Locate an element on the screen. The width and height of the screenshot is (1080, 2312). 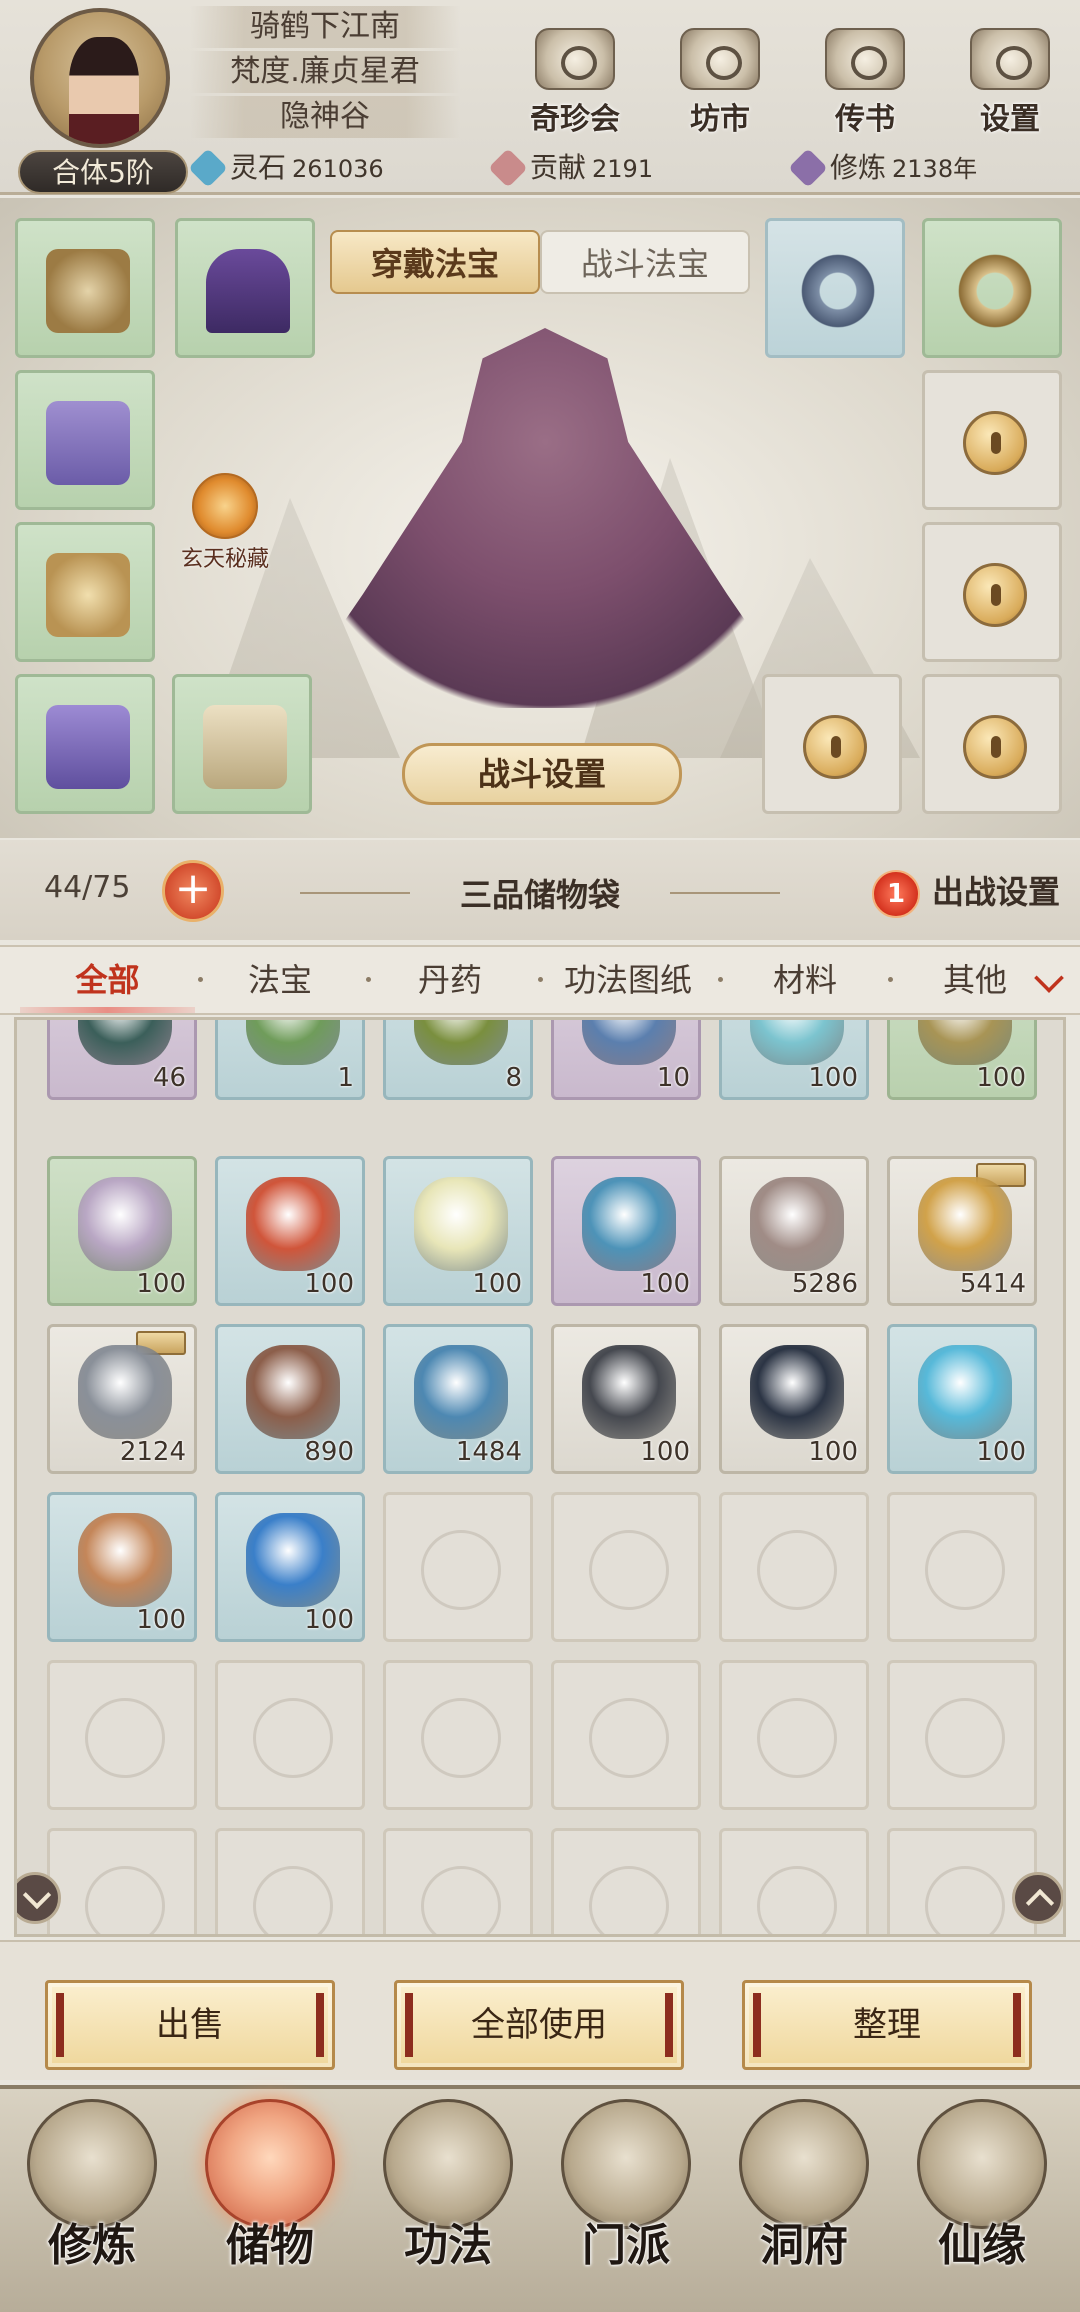
item-quantity: 1 is located at coordinates (345, 1078).